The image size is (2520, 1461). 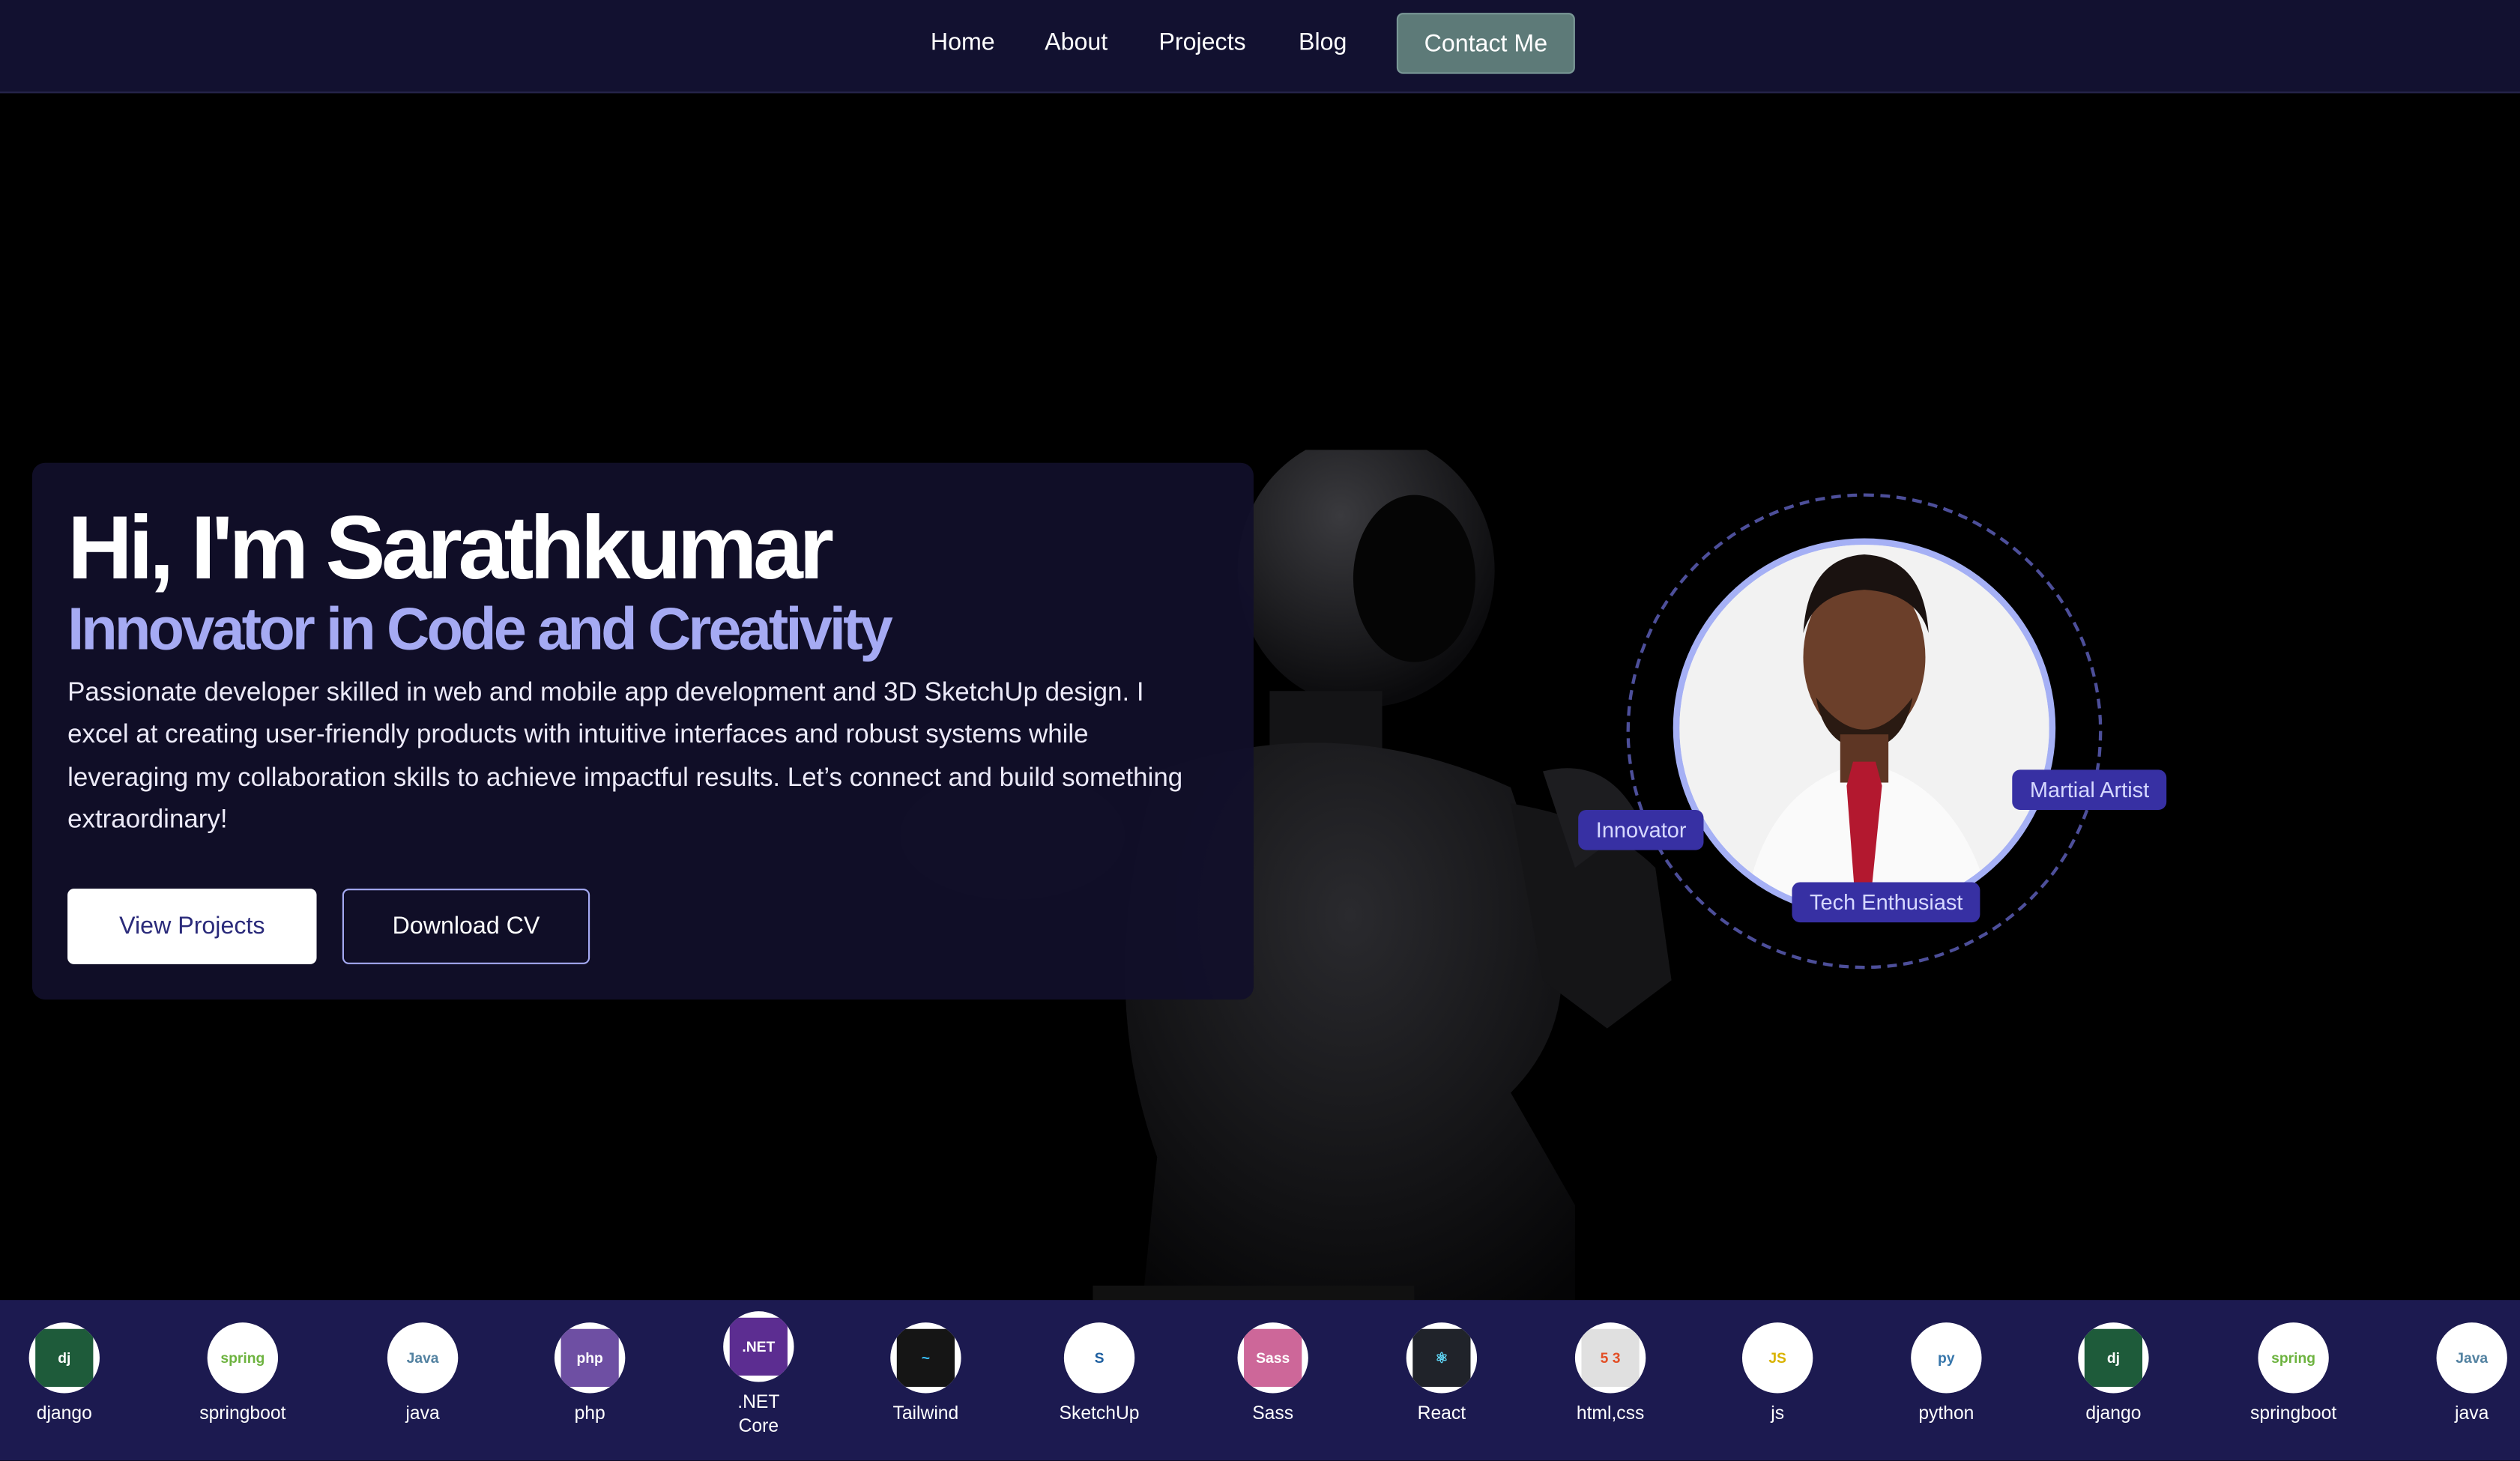 What do you see at coordinates (1610, 1414) in the screenshot?
I see `tech-label: html,css` at bounding box center [1610, 1414].